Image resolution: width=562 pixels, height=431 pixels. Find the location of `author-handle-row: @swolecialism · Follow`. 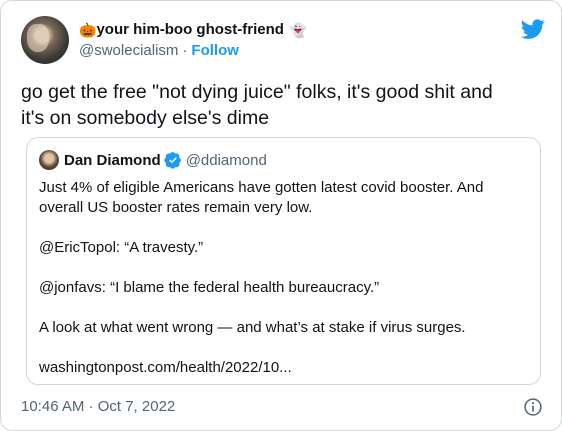

author-handle-row: @swolecialism · Follow is located at coordinates (193, 51).